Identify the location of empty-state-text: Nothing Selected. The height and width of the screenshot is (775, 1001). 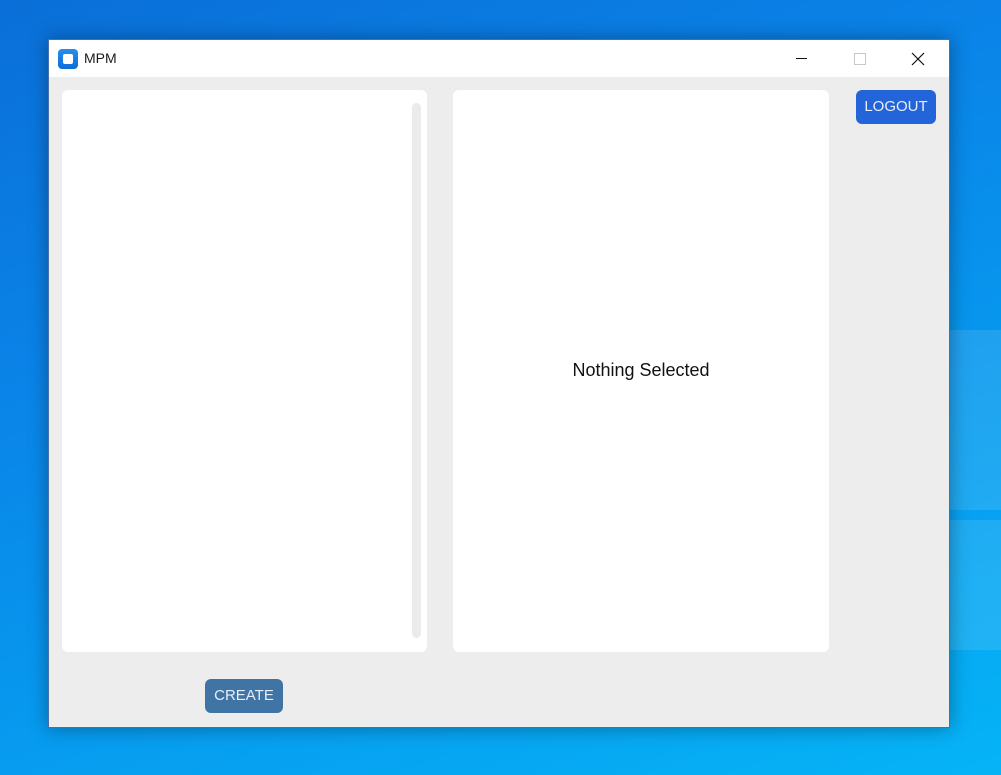
(641, 370).